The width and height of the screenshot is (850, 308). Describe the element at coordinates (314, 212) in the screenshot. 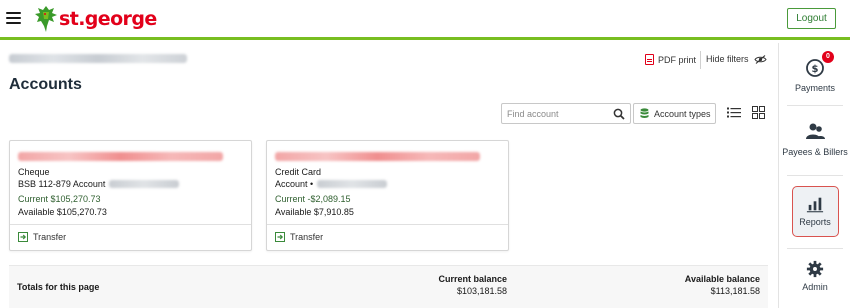

I see `available-balance: Available $7,910.85` at that location.